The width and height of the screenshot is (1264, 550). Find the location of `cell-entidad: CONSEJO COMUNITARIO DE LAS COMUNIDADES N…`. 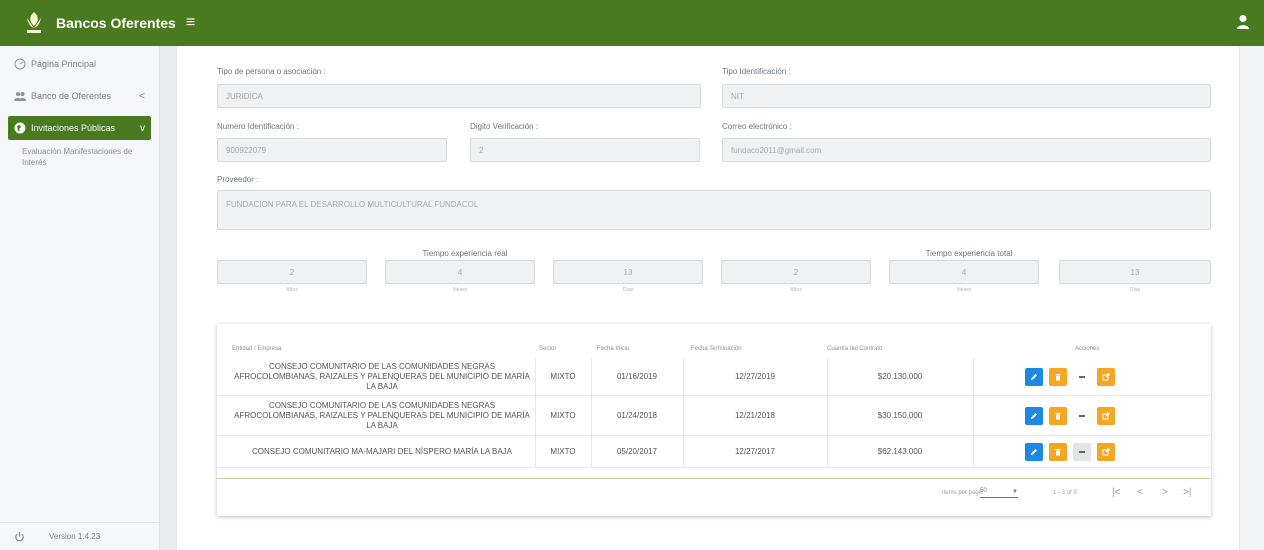

cell-entidad: CONSEJO COMUNITARIO DE LAS COMUNIDADES N… is located at coordinates (382, 376).